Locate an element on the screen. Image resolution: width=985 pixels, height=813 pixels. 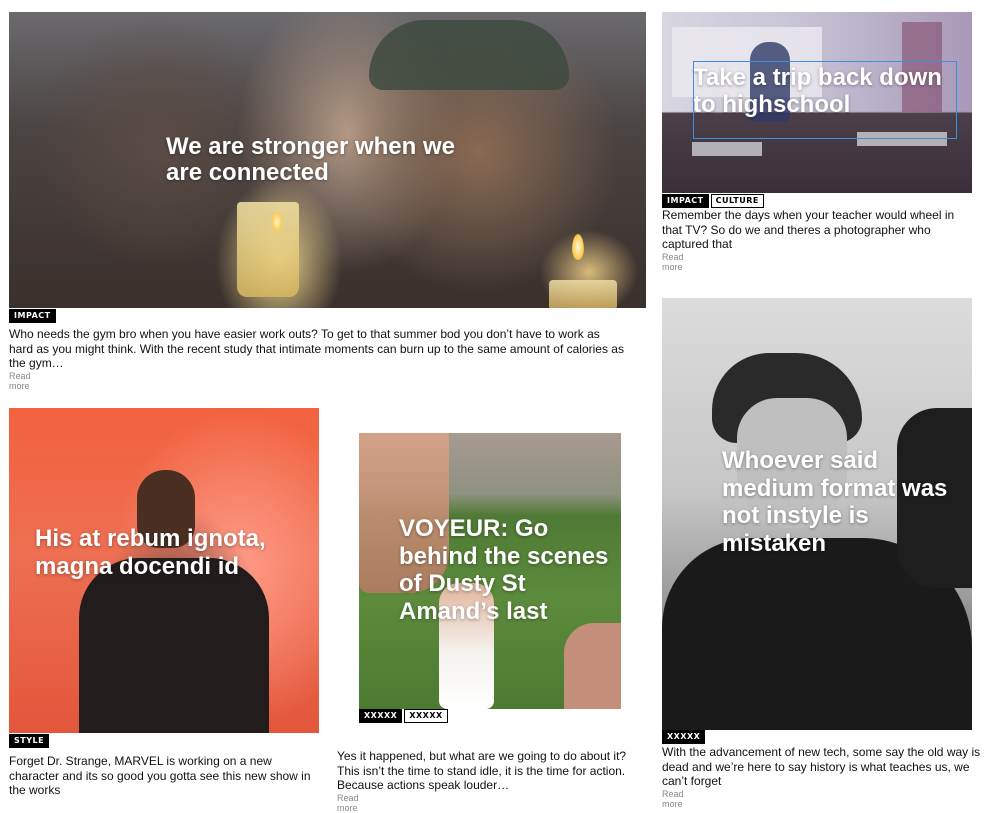
tag-list: IMPACT is located at coordinates (32, 316).